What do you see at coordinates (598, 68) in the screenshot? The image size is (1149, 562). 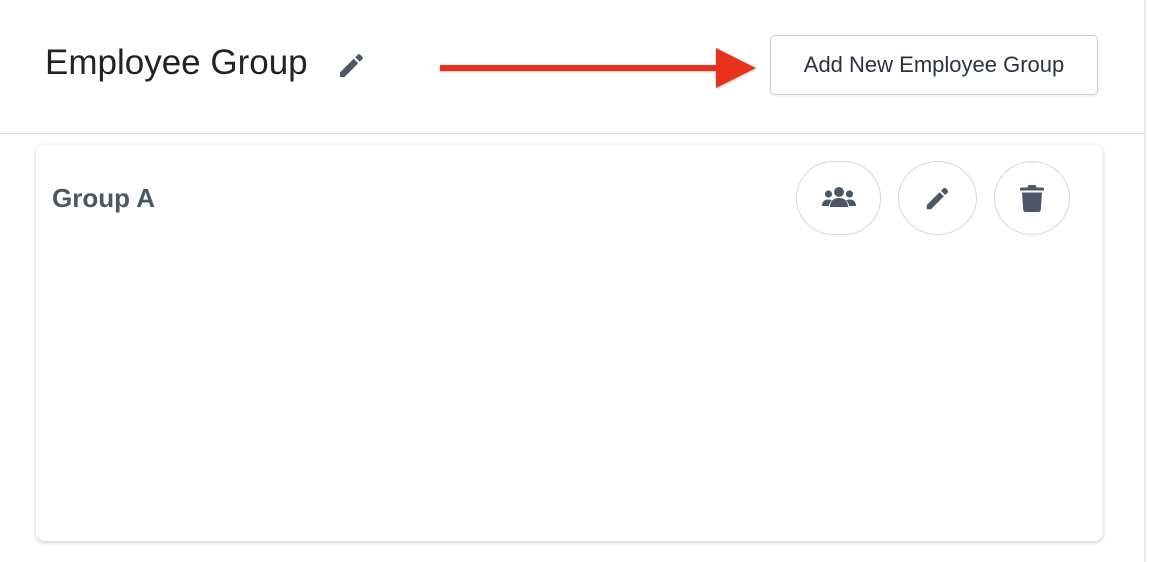 I see `annotation-arrow` at bounding box center [598, 68].